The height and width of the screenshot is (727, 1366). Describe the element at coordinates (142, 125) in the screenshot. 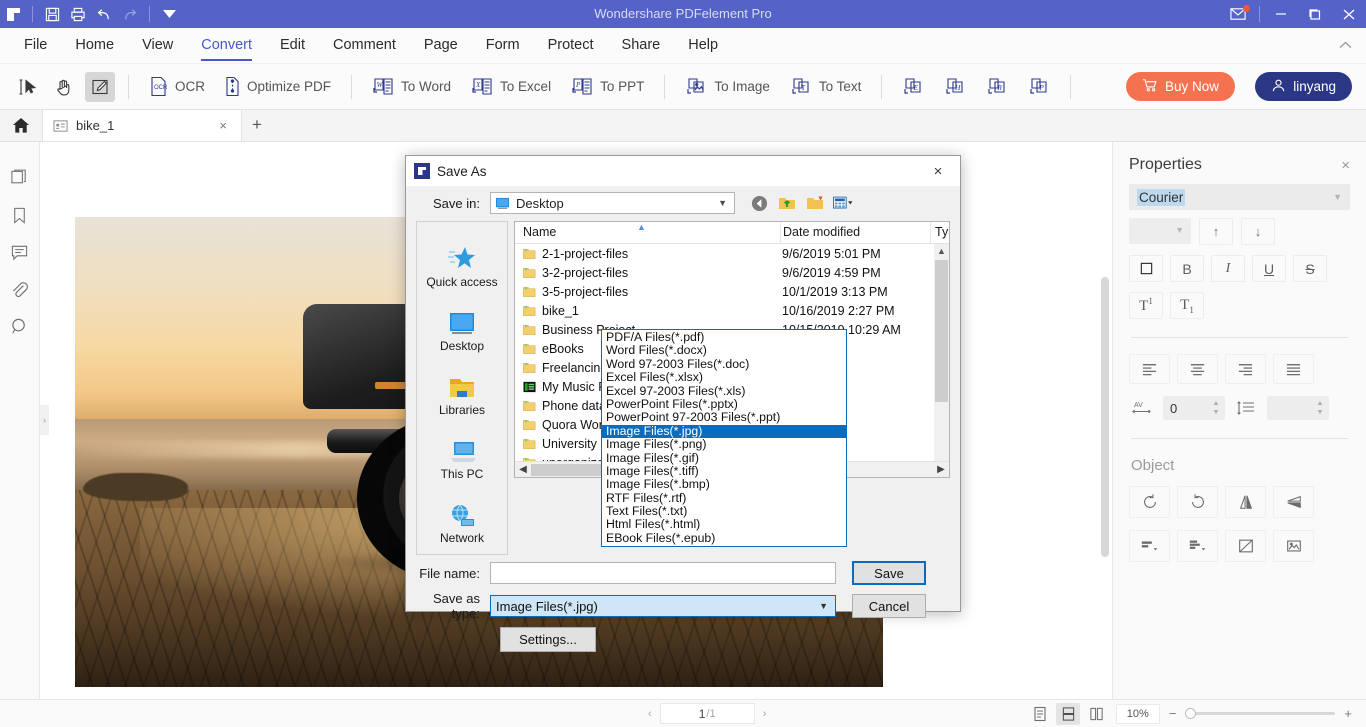

I see `document-tab-bike_1: bike_1 ×` at that location.